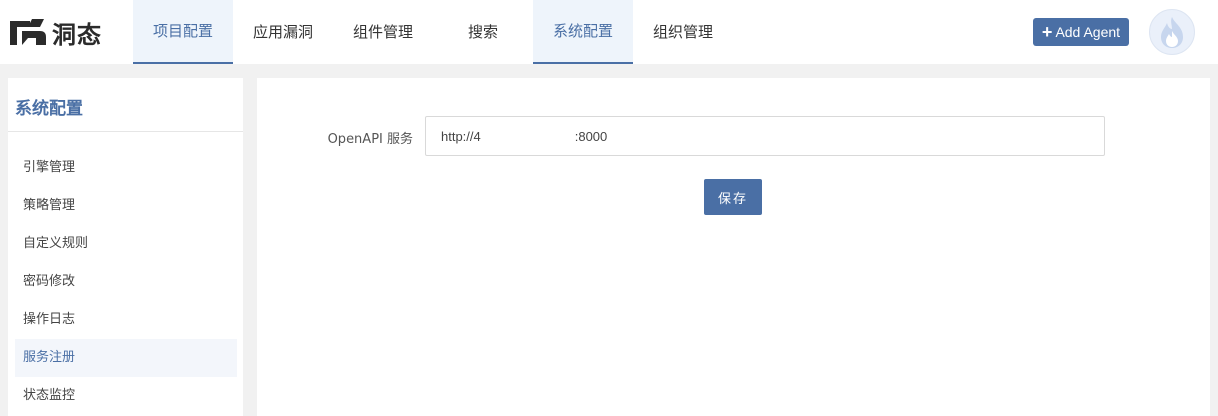  I want to click on nav-item-system-config: 系统配置, so click(583, 32).